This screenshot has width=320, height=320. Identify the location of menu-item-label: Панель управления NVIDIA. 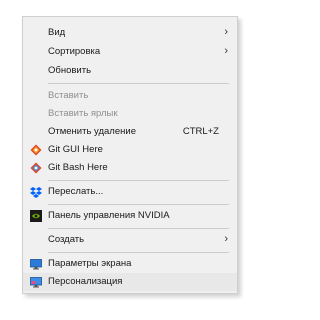
(109, 215).